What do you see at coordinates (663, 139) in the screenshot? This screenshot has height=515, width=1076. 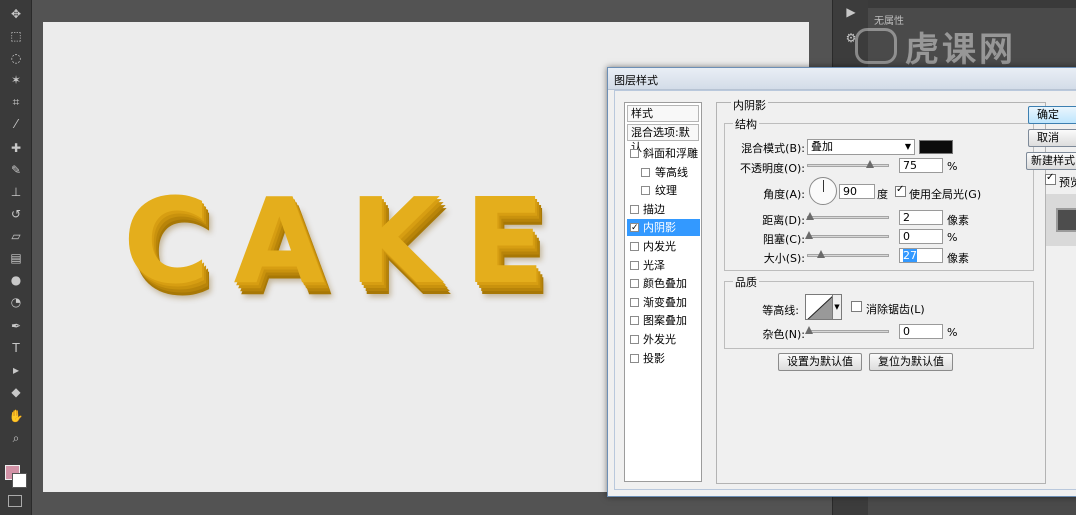 I see `blending-options-item: 混合选项:默认` at bounding box center [663, 139].